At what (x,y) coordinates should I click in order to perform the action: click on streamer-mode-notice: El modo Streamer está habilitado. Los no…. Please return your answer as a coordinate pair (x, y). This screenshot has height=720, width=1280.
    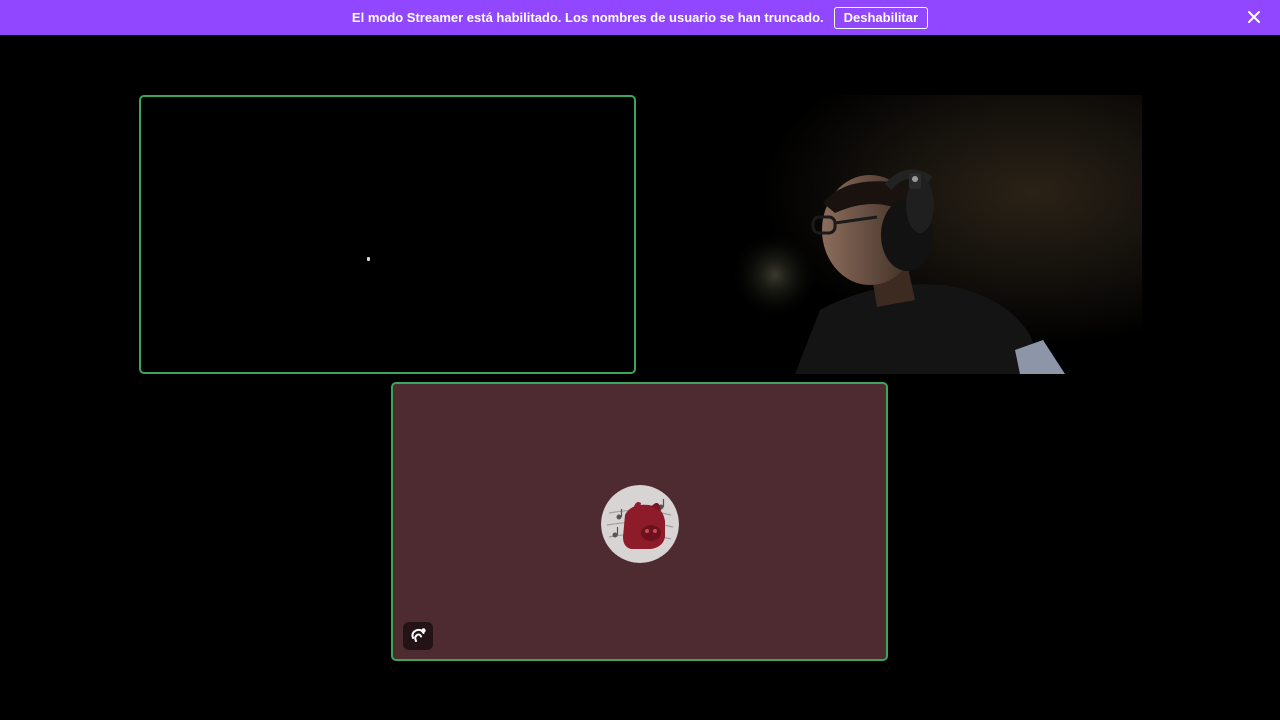
    Looking at the image, I should click on (640, 17).